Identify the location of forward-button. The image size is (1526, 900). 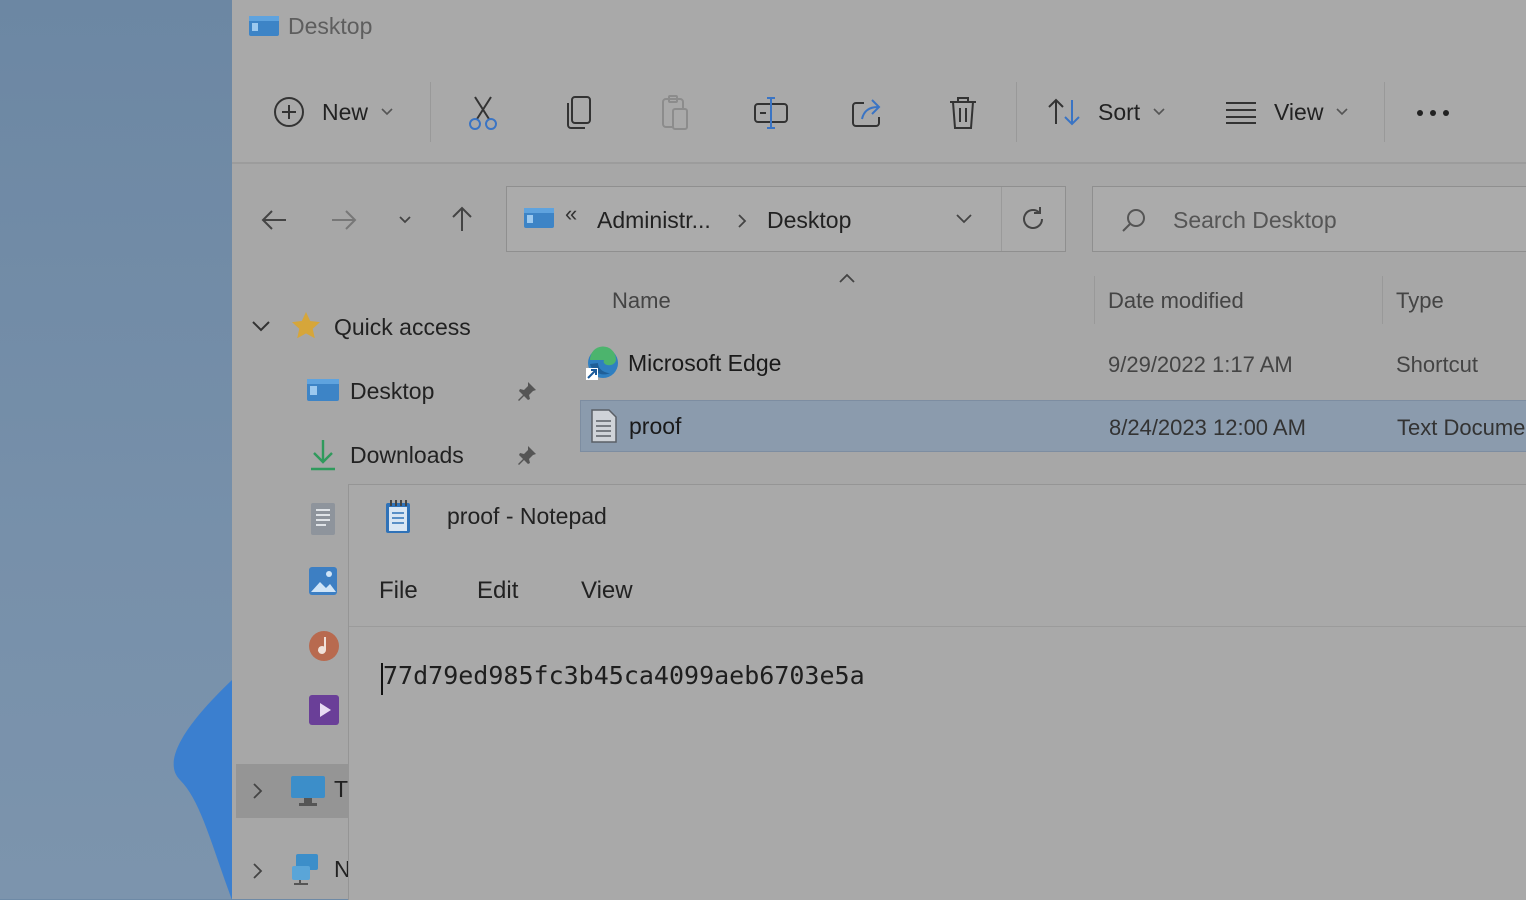
(344, 220).